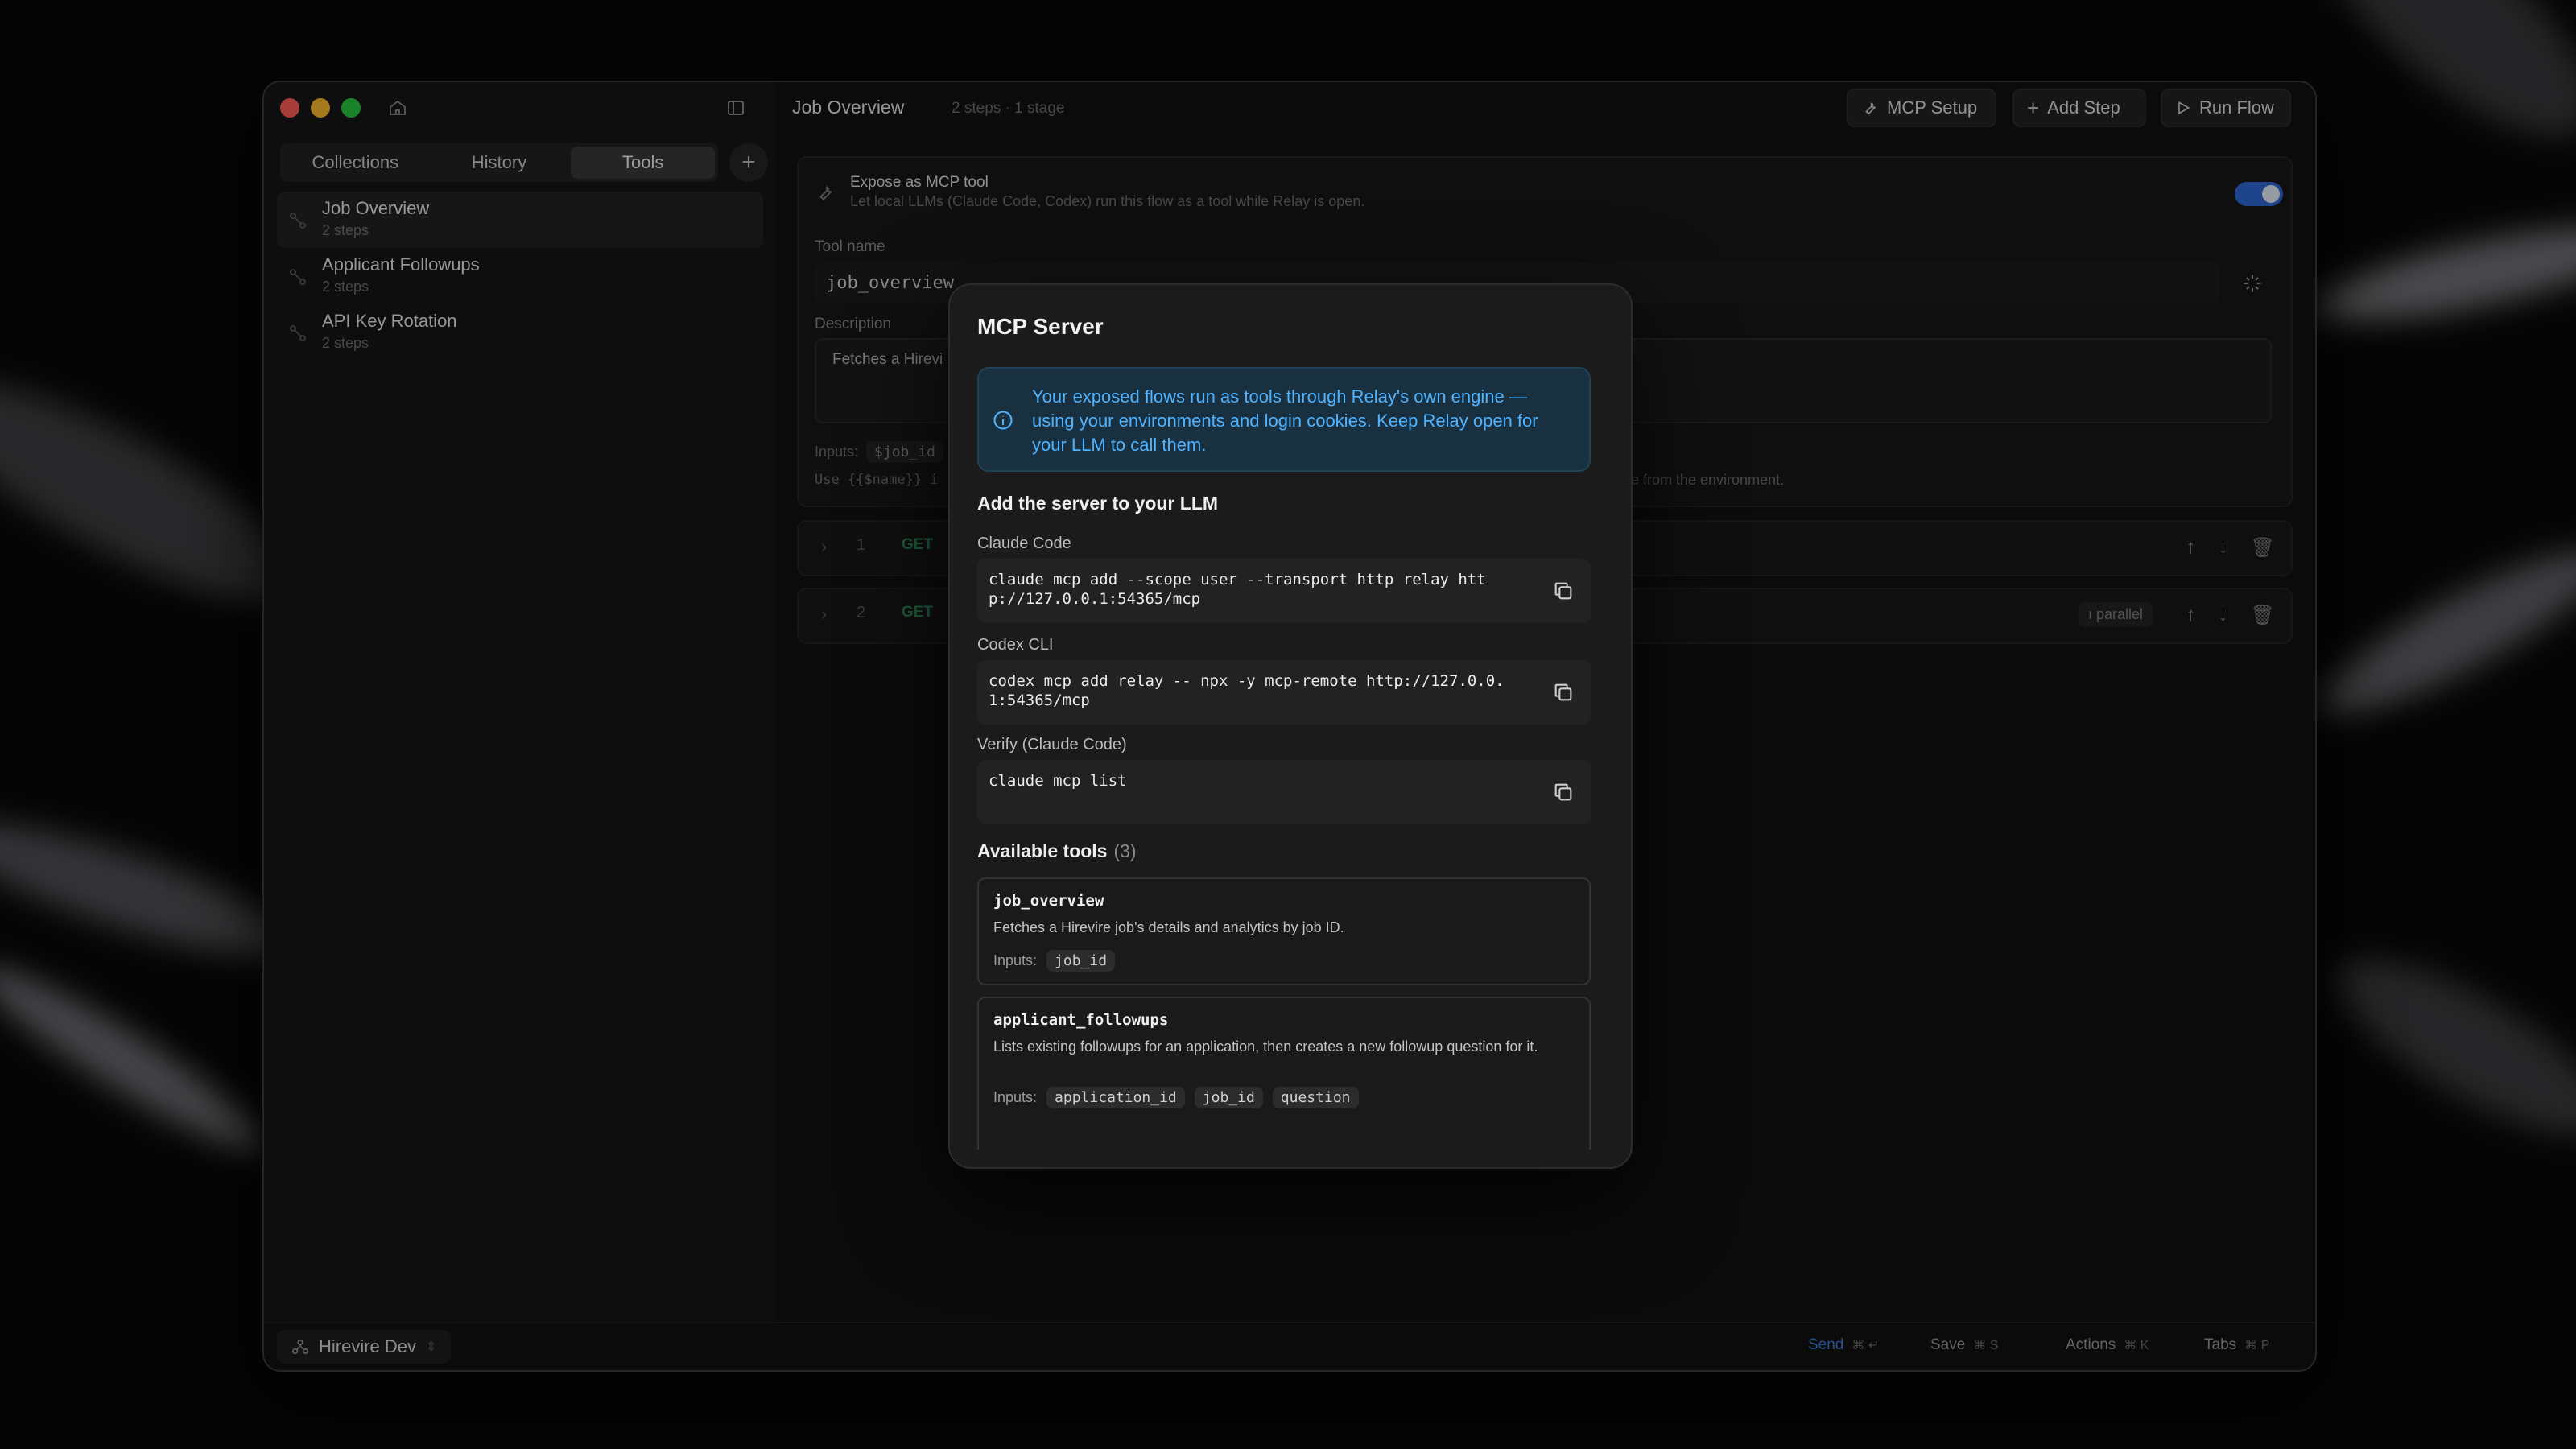 This screenshot has height=1449, width=2576. Describe the element at coordinates (1081, 1020) in the screenshot. I see `tool-name: applicant_followups` at that location.